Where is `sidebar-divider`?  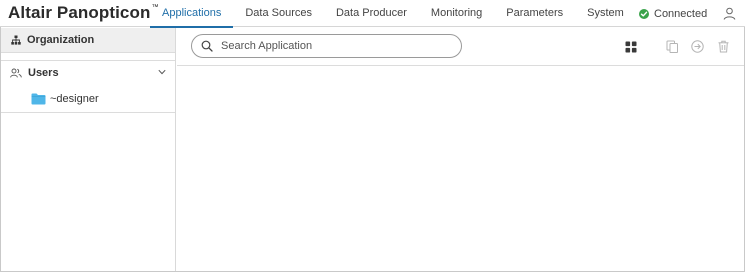 sidebar-divider is located at coordinates (88, 57).